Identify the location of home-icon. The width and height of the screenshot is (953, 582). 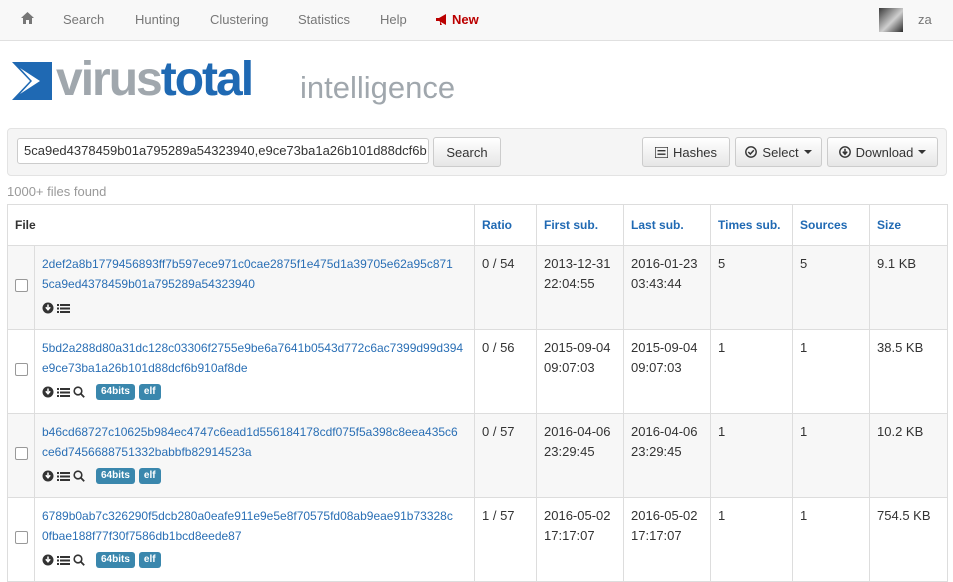
(28, 19).